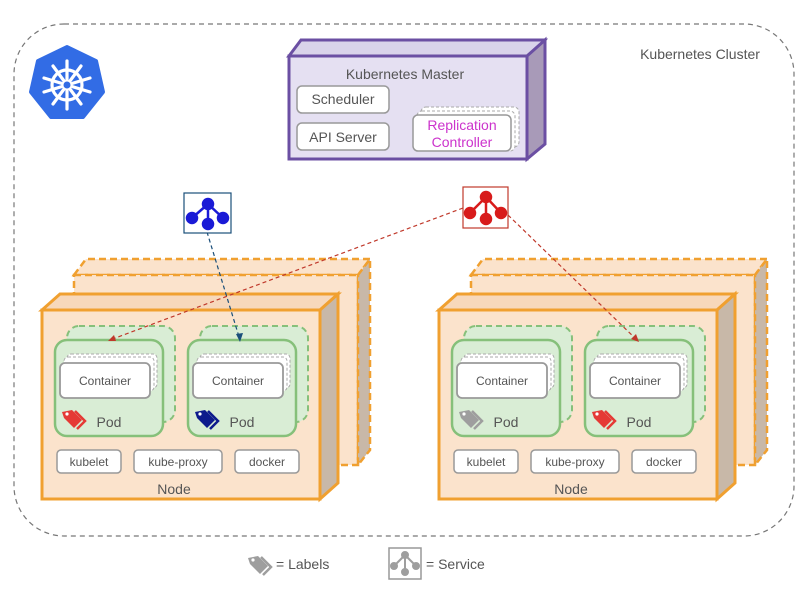 This screenshot has width=806, height=600. I want to click on svg-text: Scheduler, so click(342, 99).